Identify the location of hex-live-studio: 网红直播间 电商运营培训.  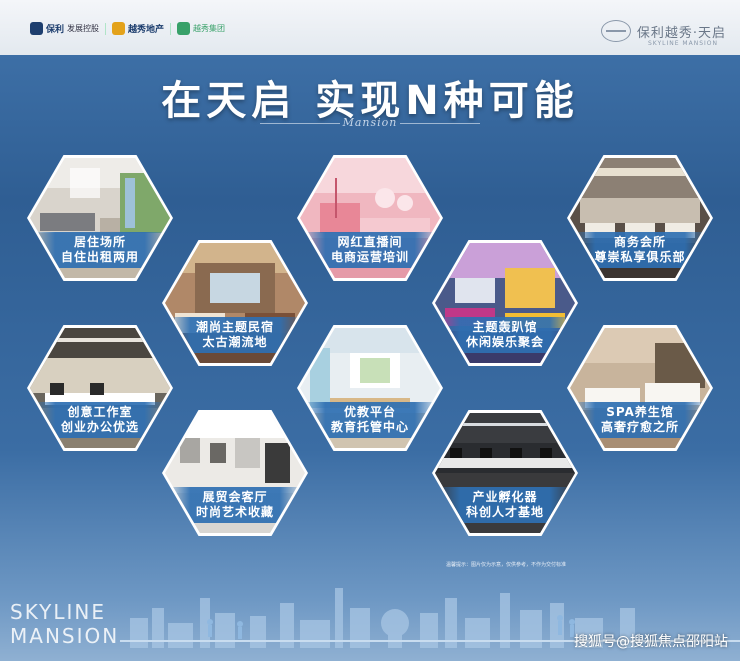
(370, 218).